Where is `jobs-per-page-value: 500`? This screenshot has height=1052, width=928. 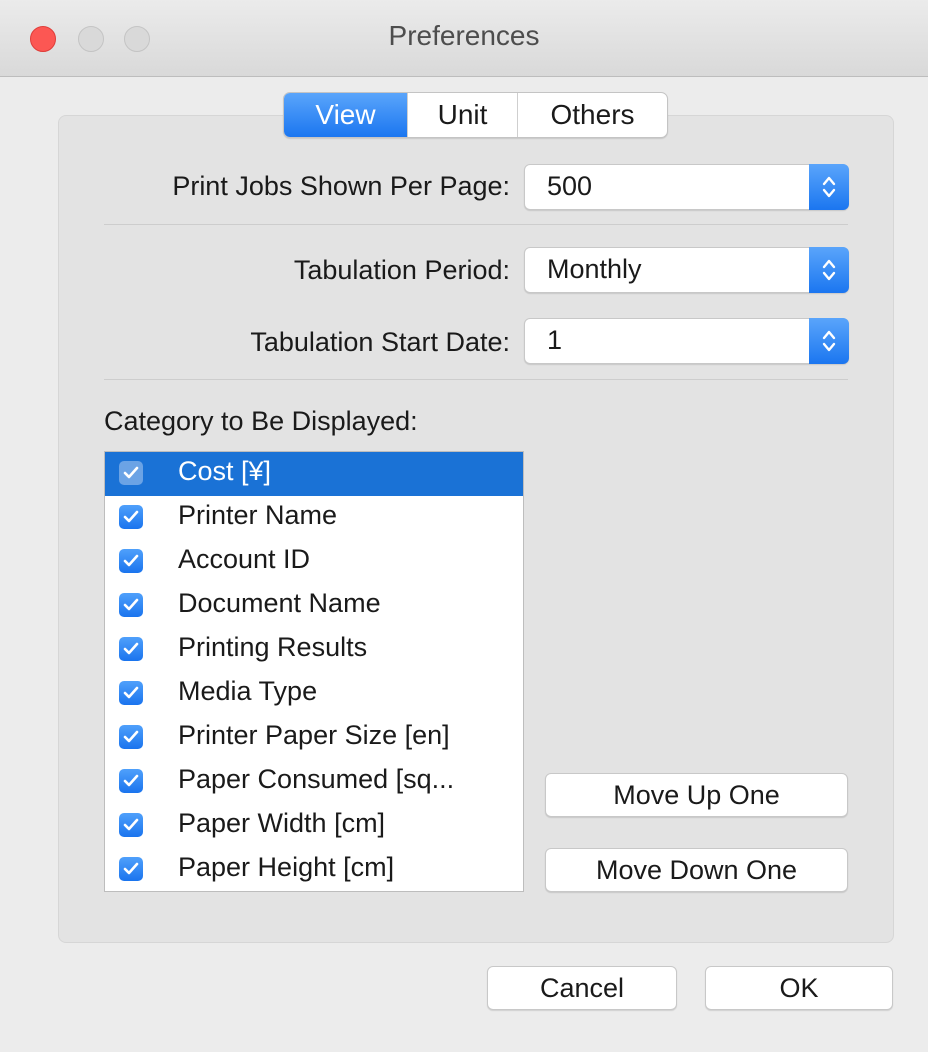
jobs-per-page-value: 500 is located at coordinates (570, 186).